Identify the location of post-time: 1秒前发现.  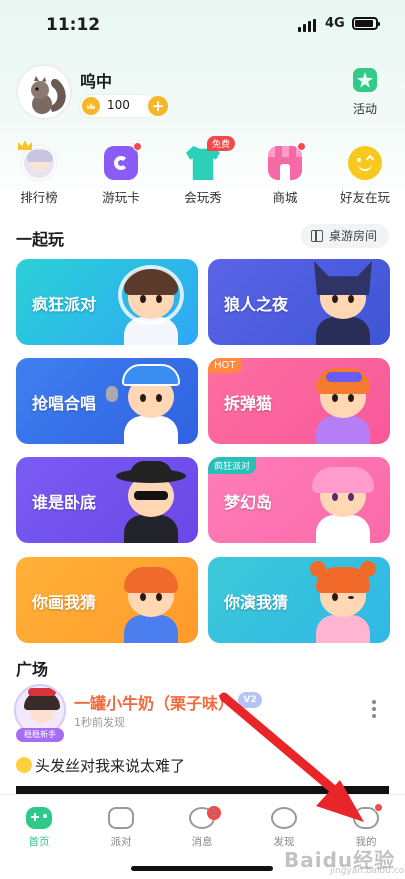
(99, 722).